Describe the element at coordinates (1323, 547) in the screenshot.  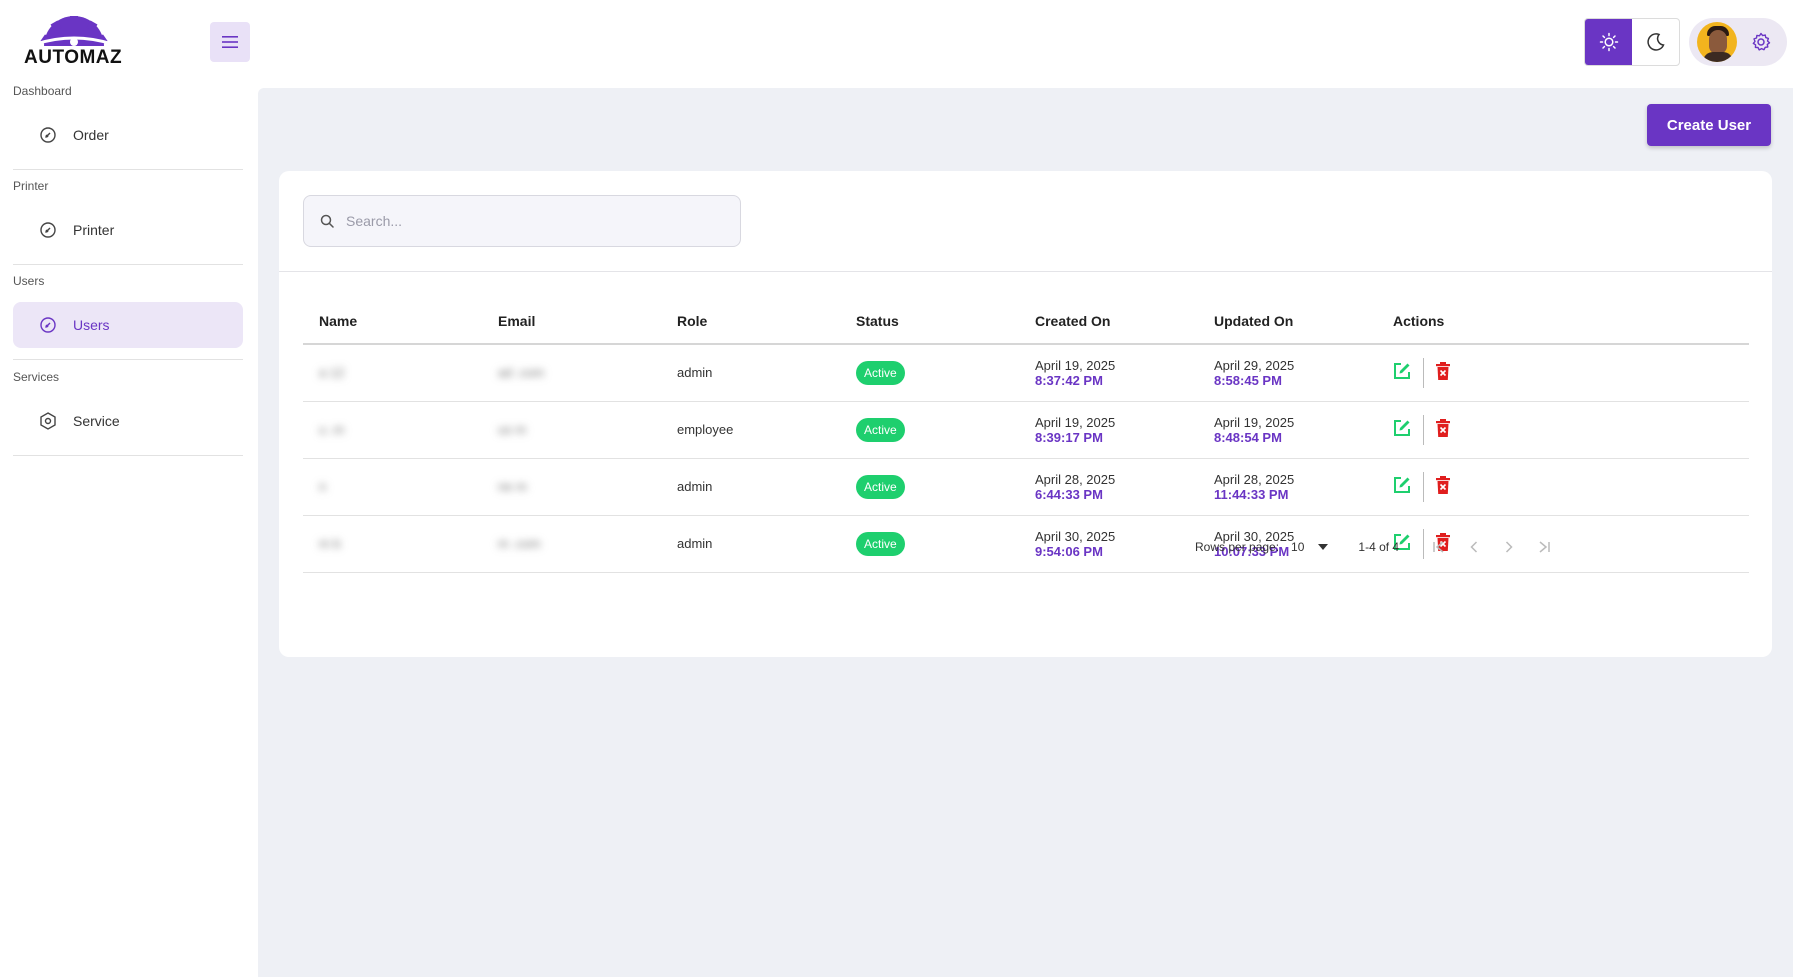
I see `caret-down-icon` at that location.